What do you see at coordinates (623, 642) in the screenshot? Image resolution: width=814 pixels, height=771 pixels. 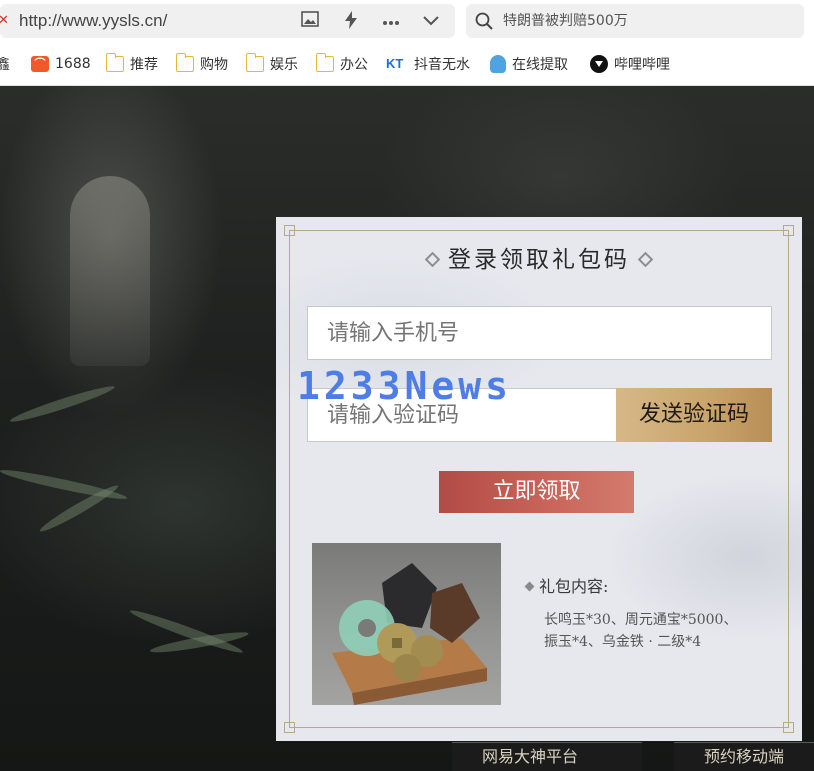 I see `gift-contents-line: 振玉*4、乌金铁 · 二级*4` at bounding box center [623, 642].